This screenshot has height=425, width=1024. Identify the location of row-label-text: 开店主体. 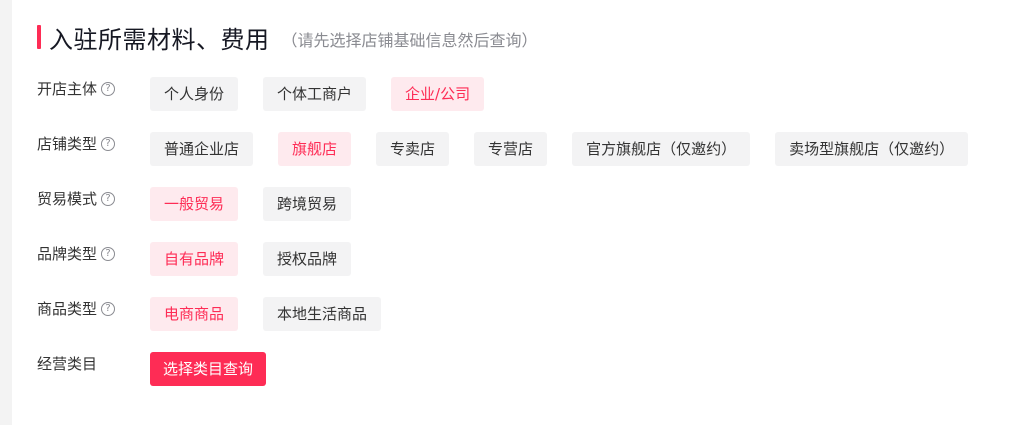
(67, 89).